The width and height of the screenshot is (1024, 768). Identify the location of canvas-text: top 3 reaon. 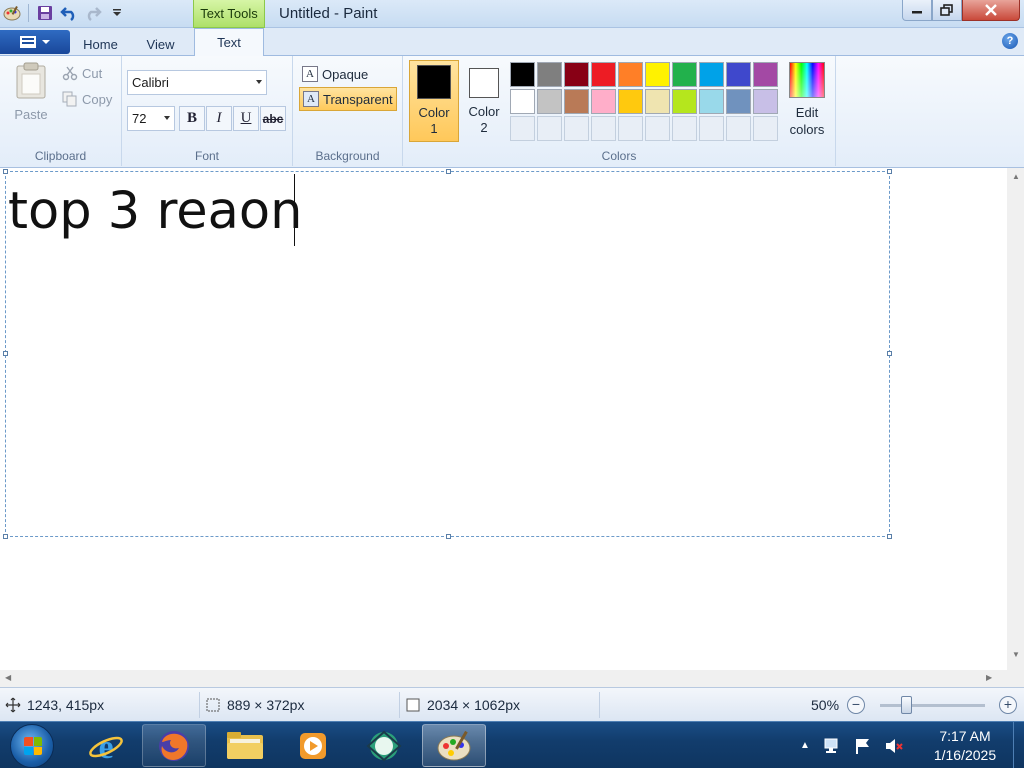
(155, 212).